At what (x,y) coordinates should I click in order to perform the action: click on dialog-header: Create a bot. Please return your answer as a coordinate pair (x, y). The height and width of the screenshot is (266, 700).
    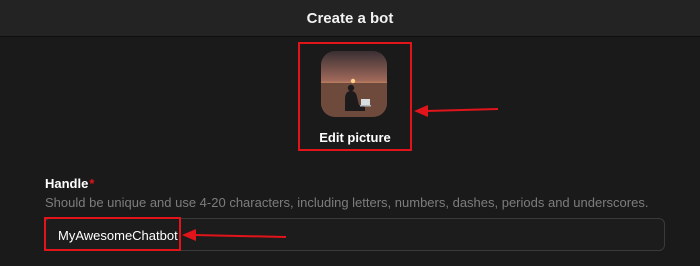
    Looking at the image, I should click on (350, 18).